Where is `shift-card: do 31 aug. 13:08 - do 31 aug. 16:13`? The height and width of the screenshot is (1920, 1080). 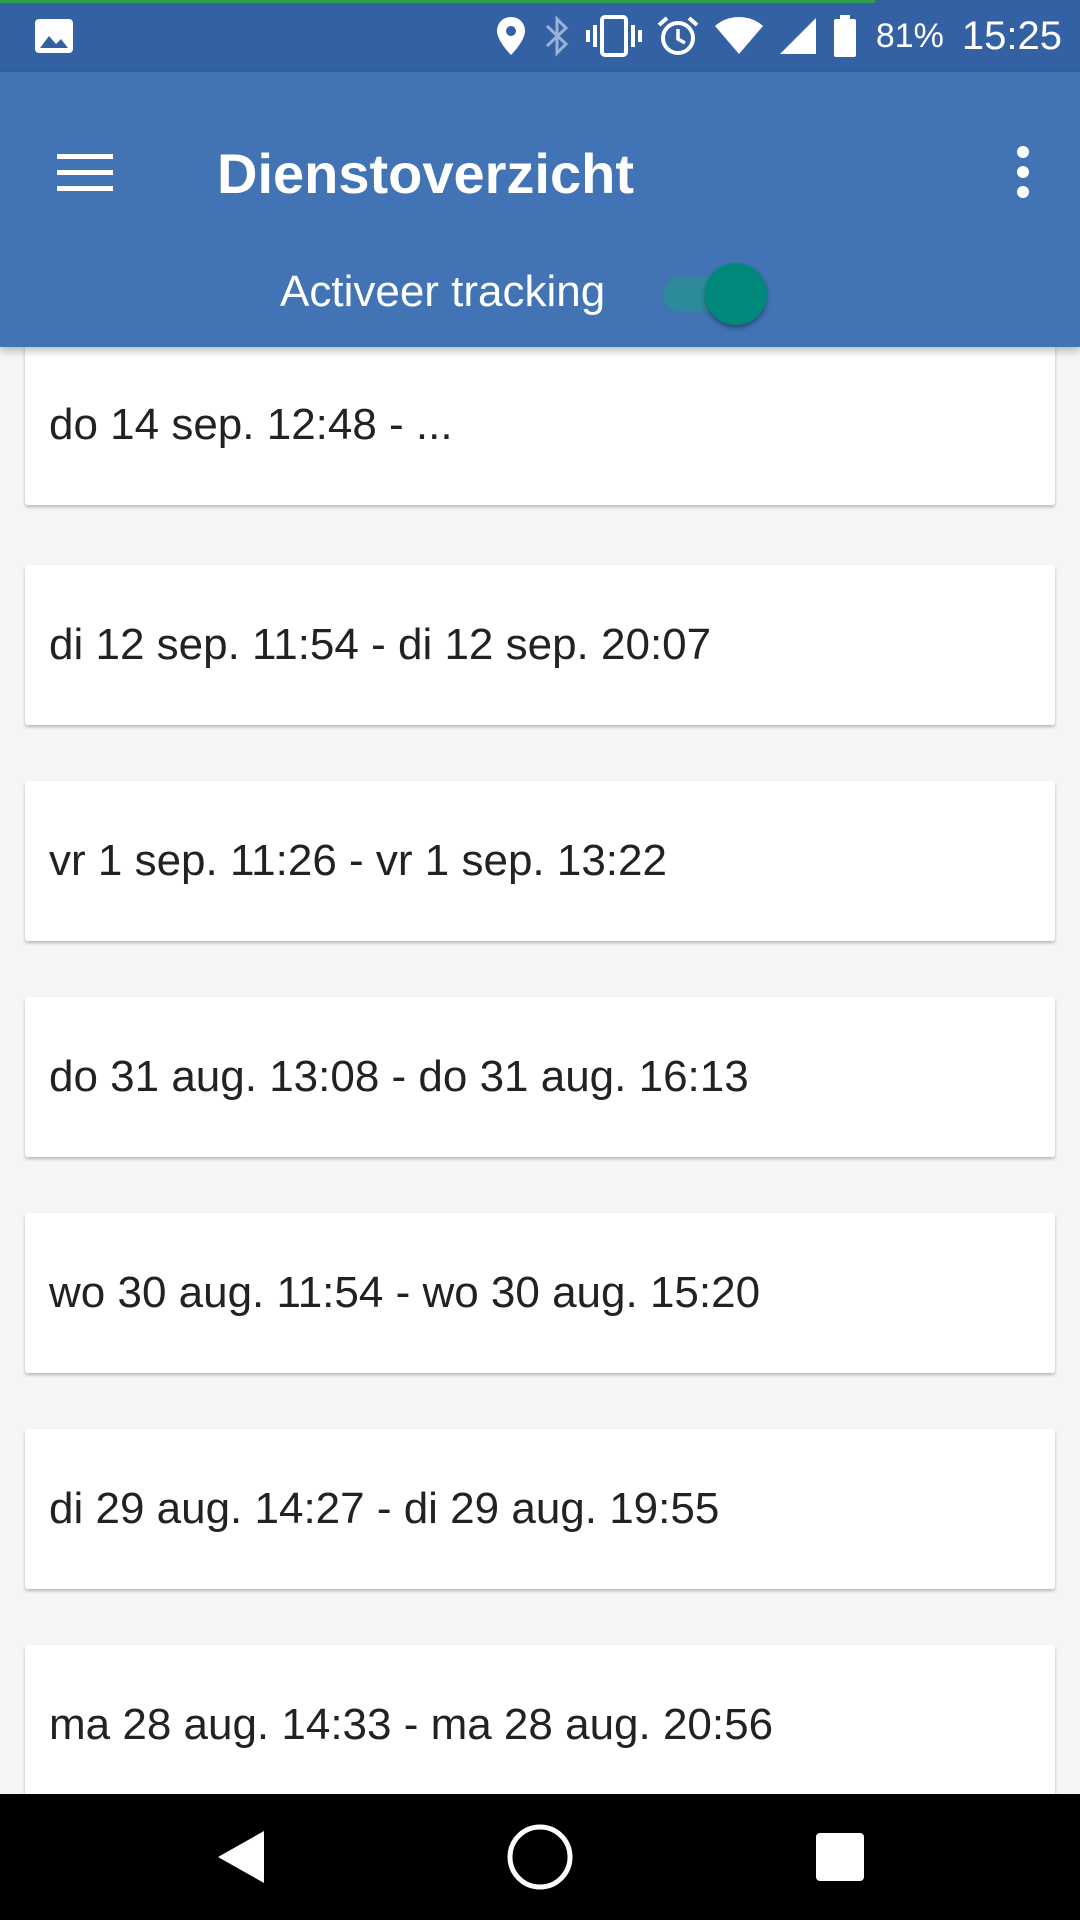
shift-card: do 31 aug. 13:08 - do 31 aug. 16:13 is located at coordinates (540, 1077).